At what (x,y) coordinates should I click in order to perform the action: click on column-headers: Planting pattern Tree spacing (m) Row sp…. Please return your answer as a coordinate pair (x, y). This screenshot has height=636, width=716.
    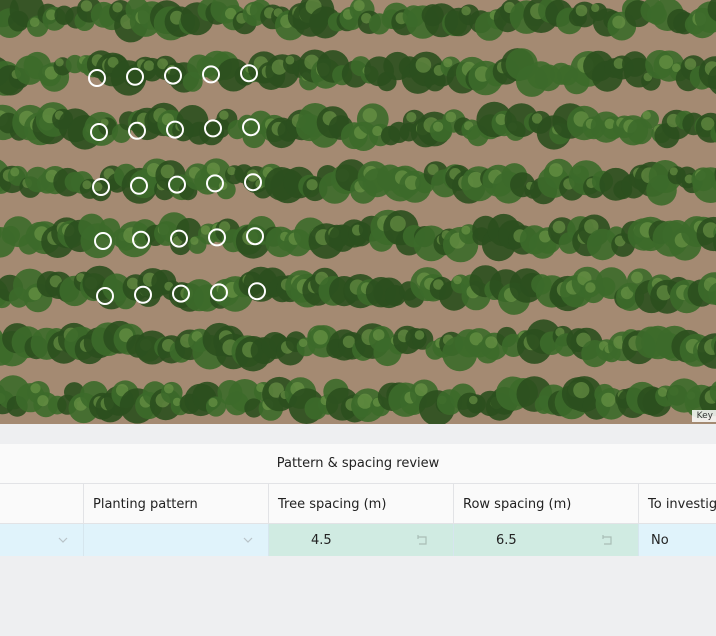
    Looking at the image, I should click on (358, 504).